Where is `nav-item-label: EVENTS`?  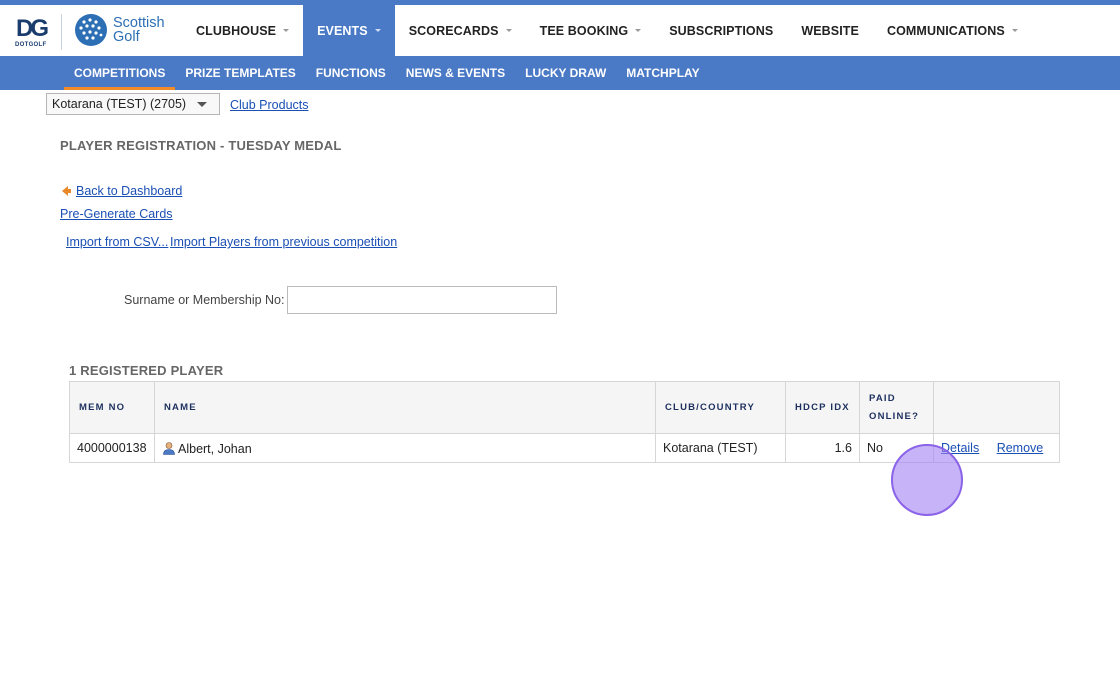 nav-item-label: EVENTS is located at coordinates (342, 30).